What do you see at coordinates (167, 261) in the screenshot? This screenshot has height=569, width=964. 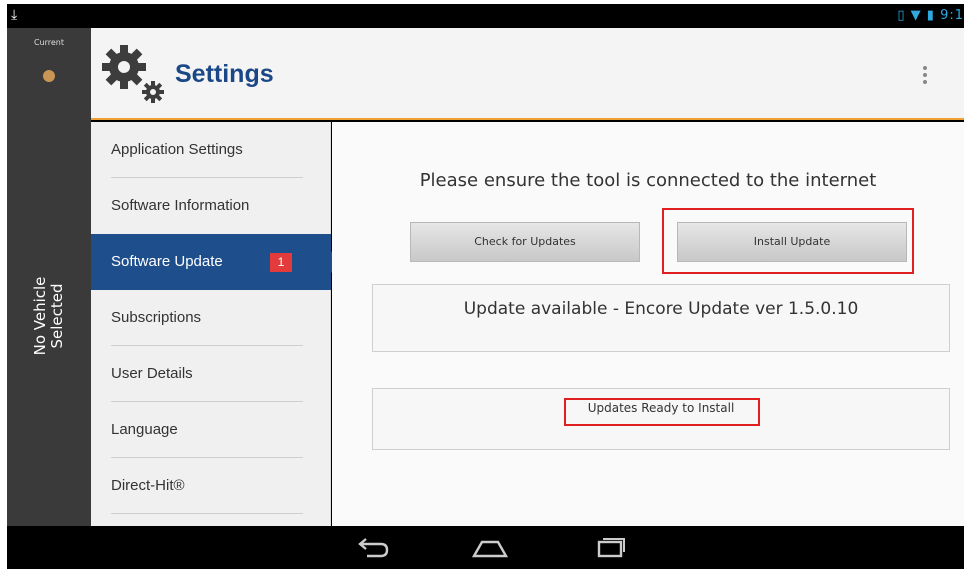 I see `sidebar-item-label: Software Update` at bounding box center [167, 261].